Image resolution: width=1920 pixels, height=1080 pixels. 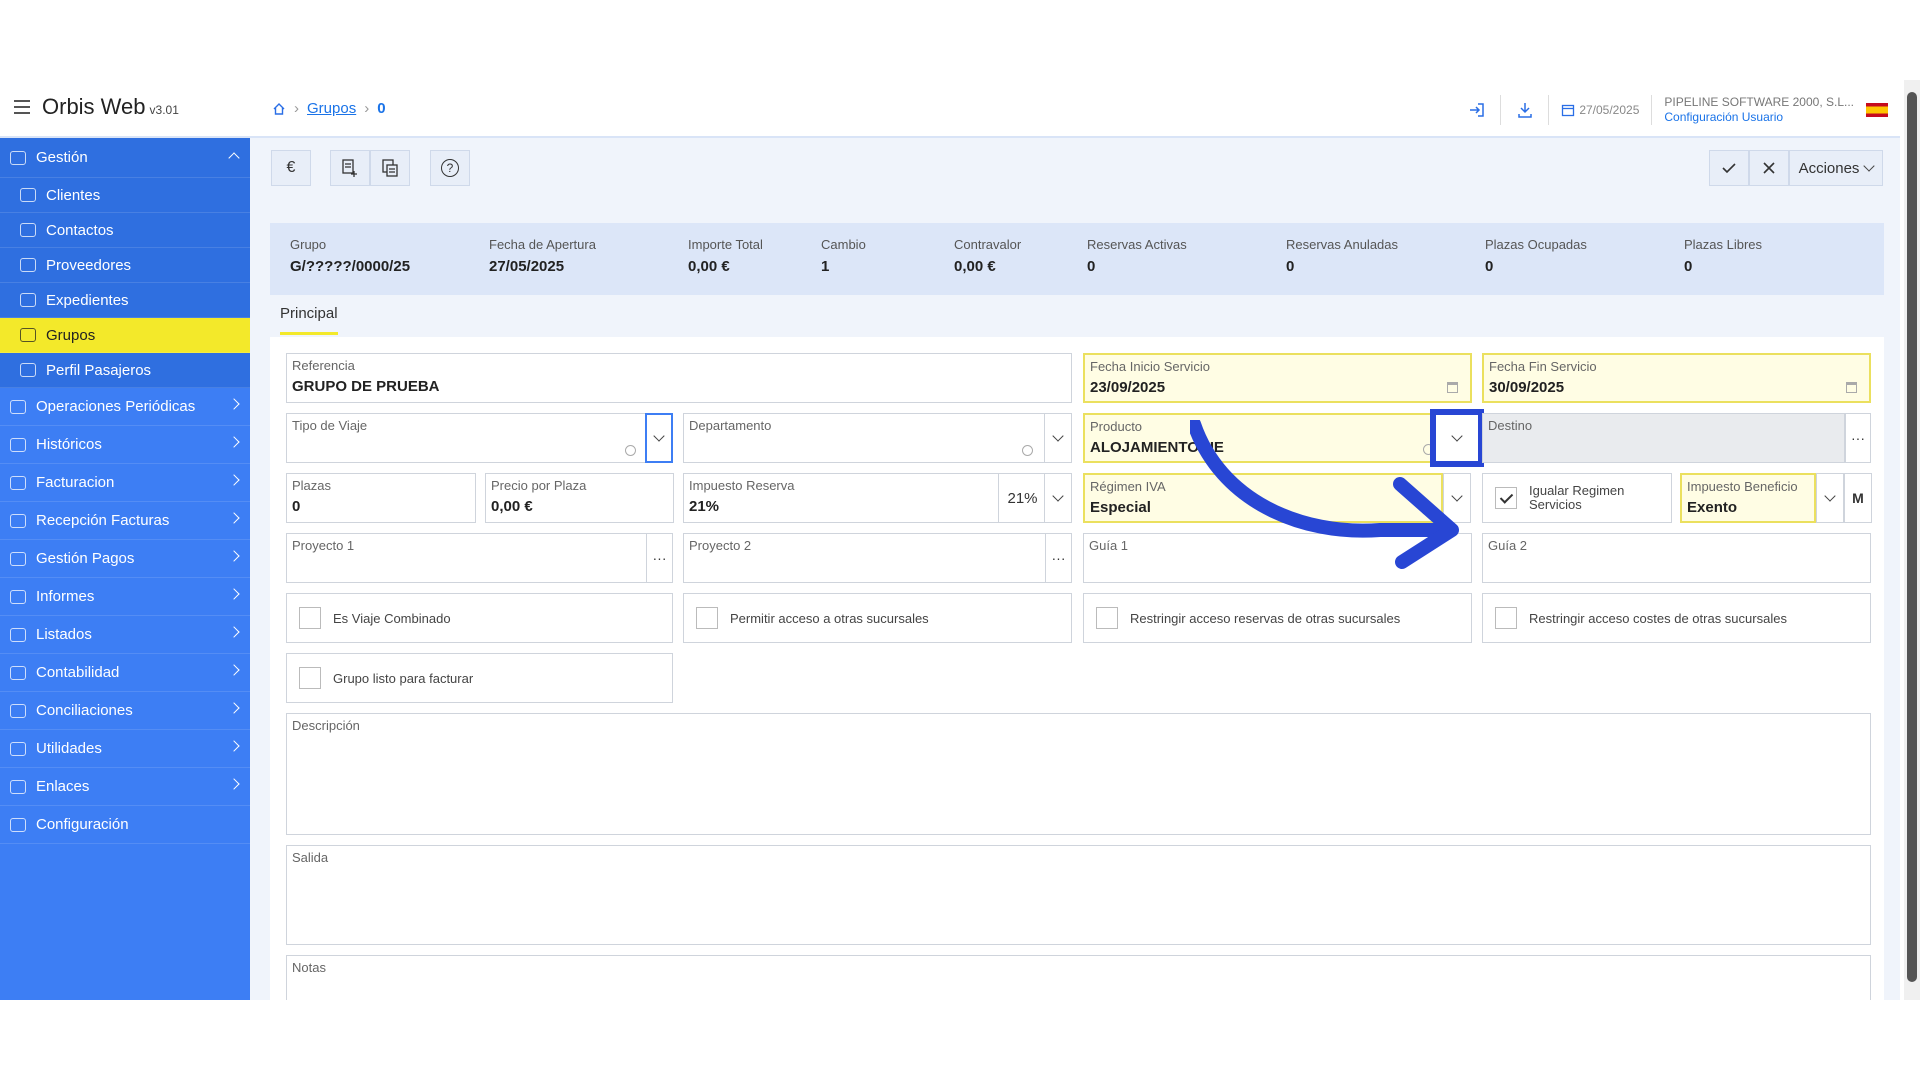 What do you see at coordinates (1723, 244) in the screenshot?
I see `summary-label: Plazas Libres` at bounding box center [1723, 244].